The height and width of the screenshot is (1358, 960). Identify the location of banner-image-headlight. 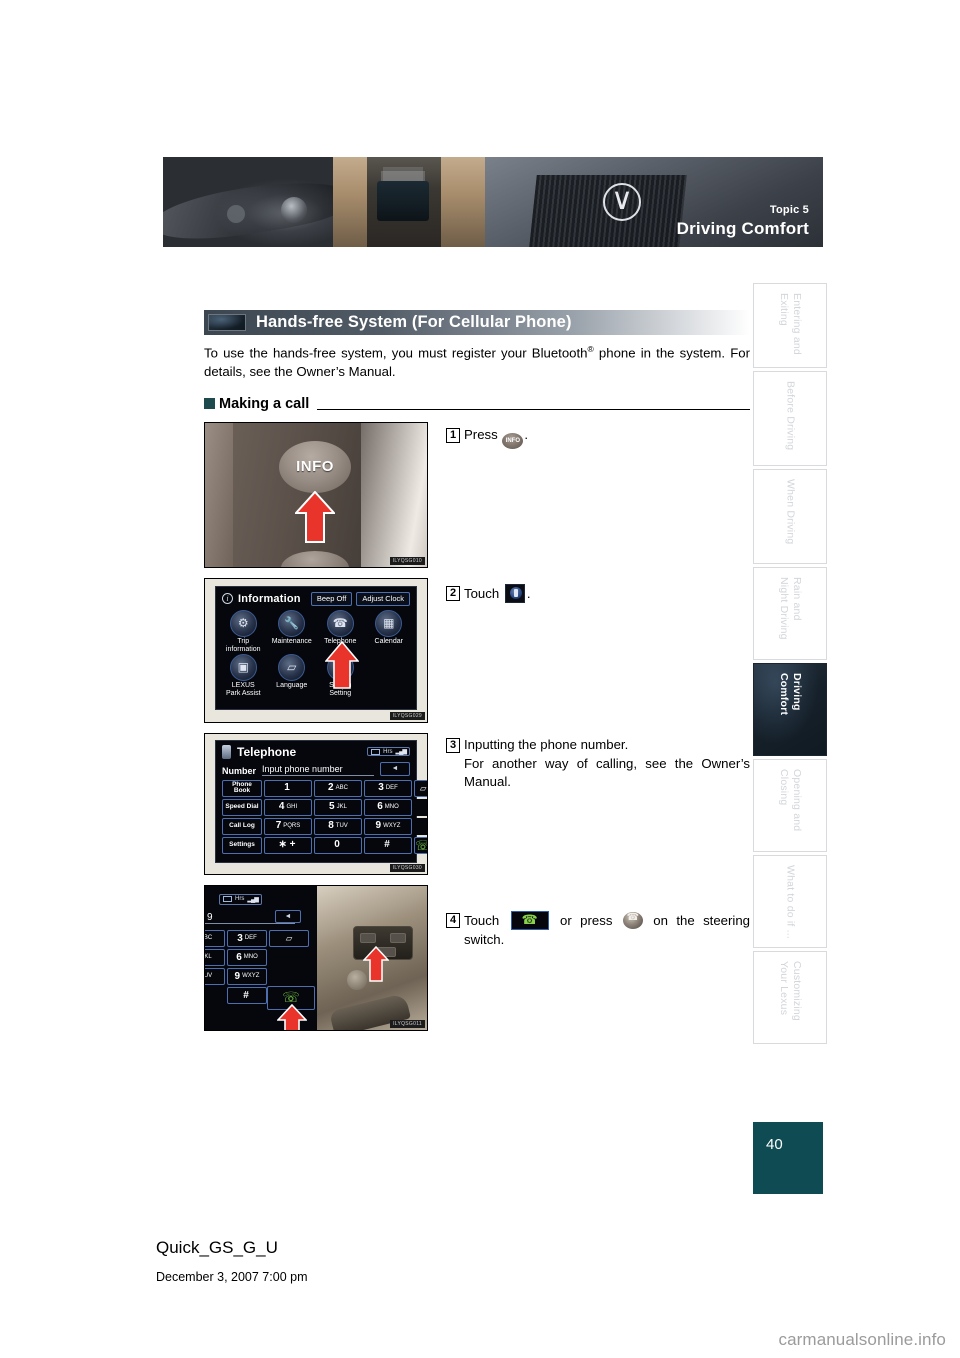
(248, 202).